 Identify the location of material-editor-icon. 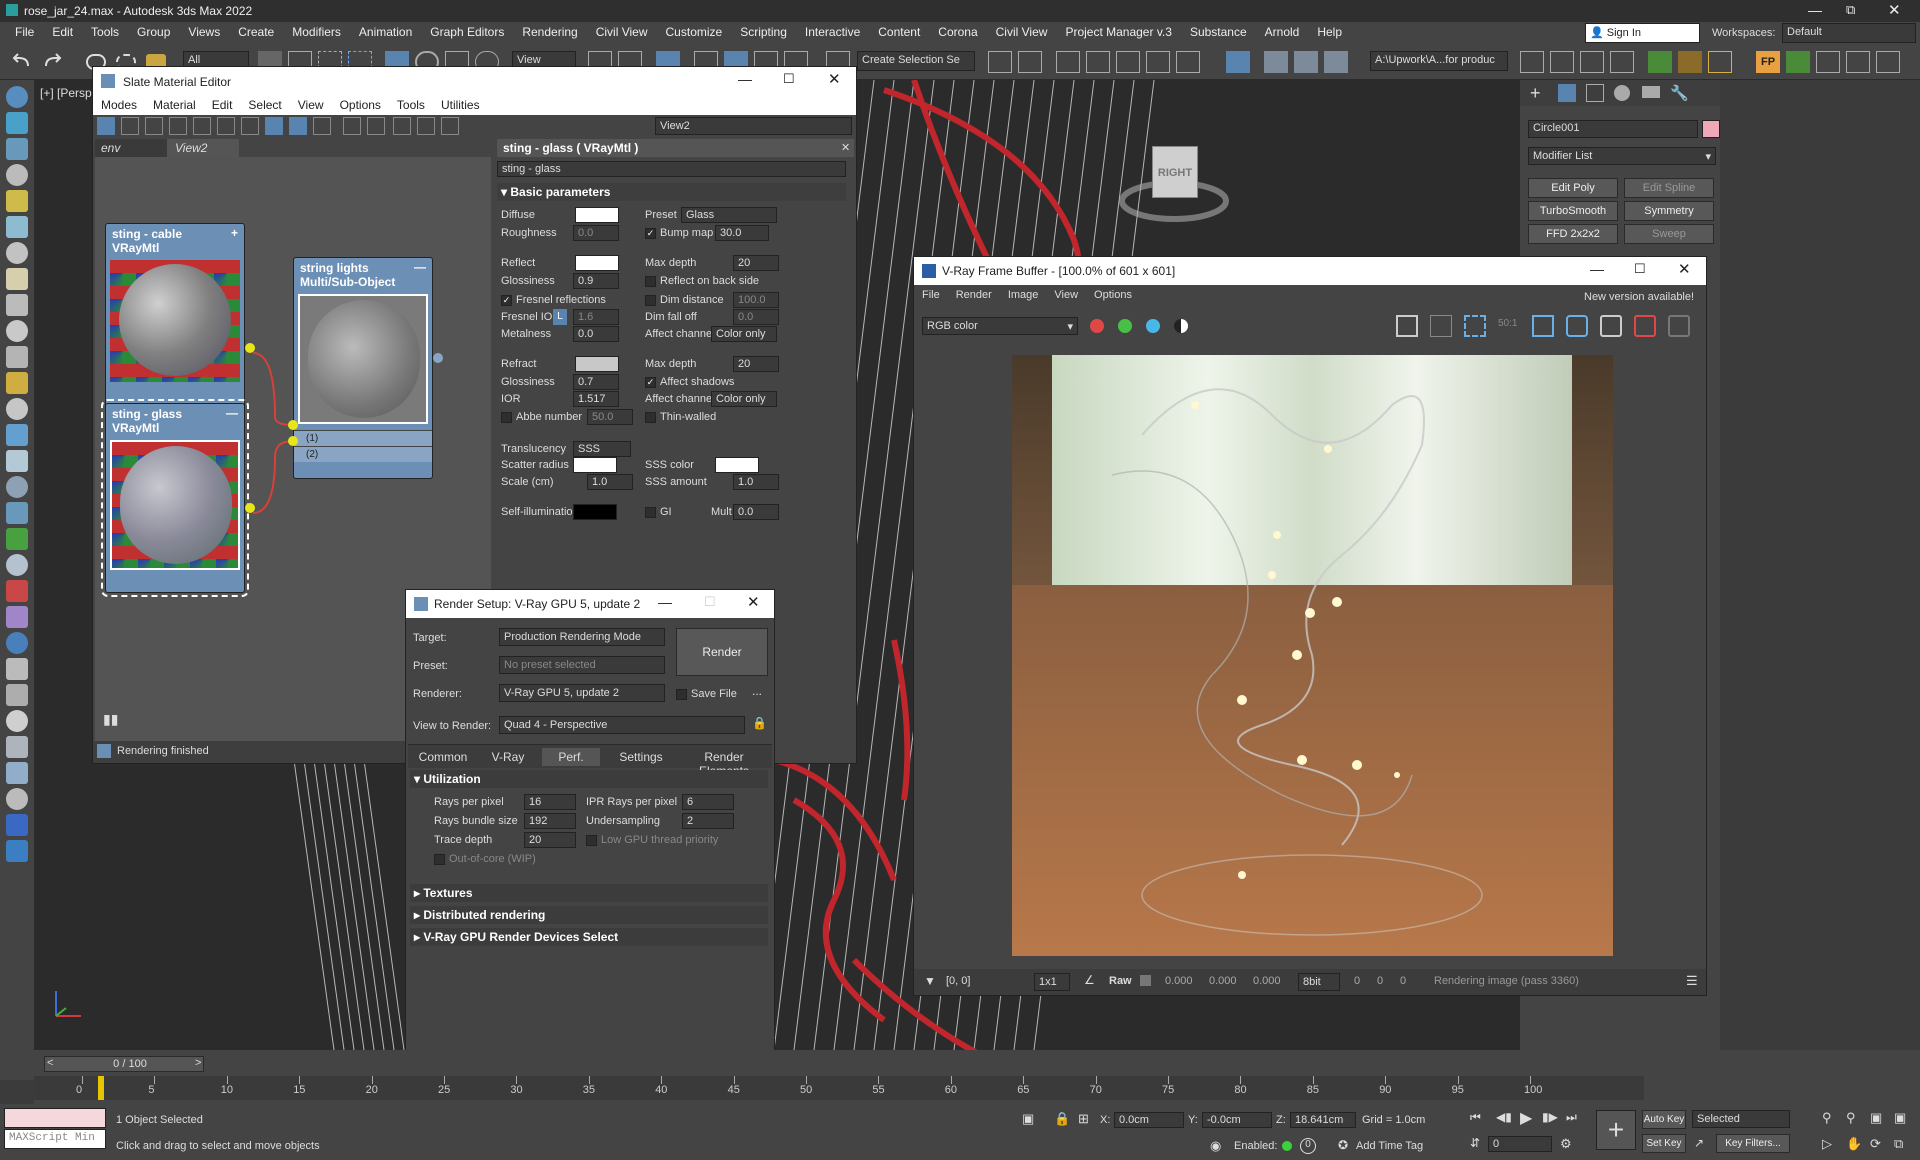
(1238, 62).